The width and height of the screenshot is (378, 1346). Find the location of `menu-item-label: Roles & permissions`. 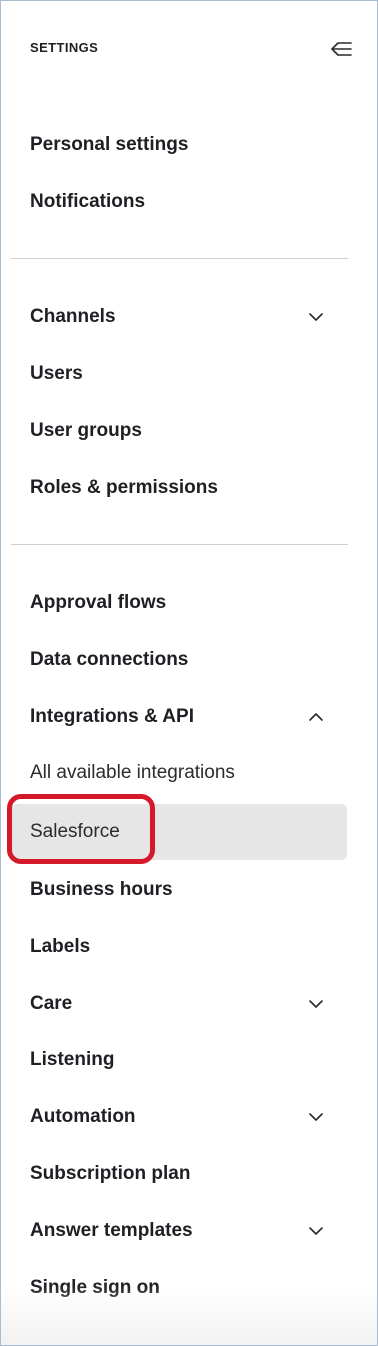

menu-item-label: Roles & permissions is located at coordinates (124, 487).